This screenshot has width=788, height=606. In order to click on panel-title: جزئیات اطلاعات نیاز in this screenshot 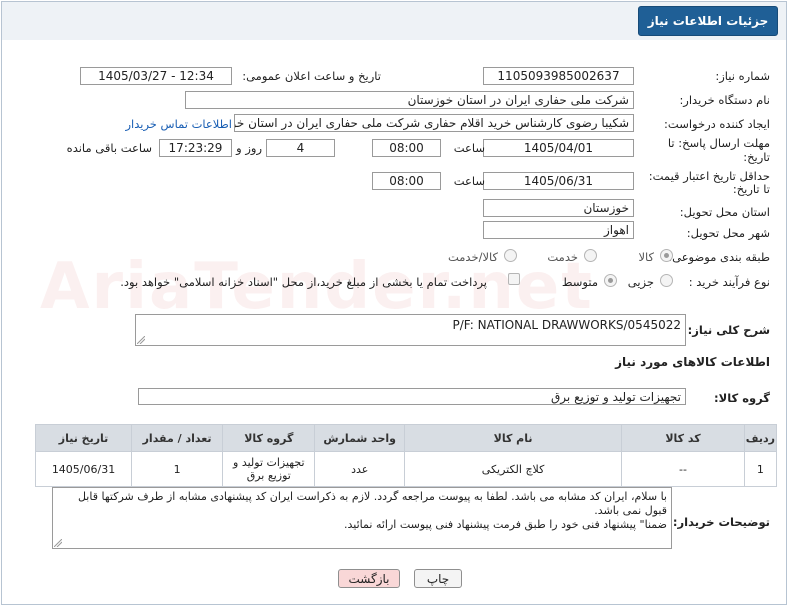, I will do `click(708, 21)`.